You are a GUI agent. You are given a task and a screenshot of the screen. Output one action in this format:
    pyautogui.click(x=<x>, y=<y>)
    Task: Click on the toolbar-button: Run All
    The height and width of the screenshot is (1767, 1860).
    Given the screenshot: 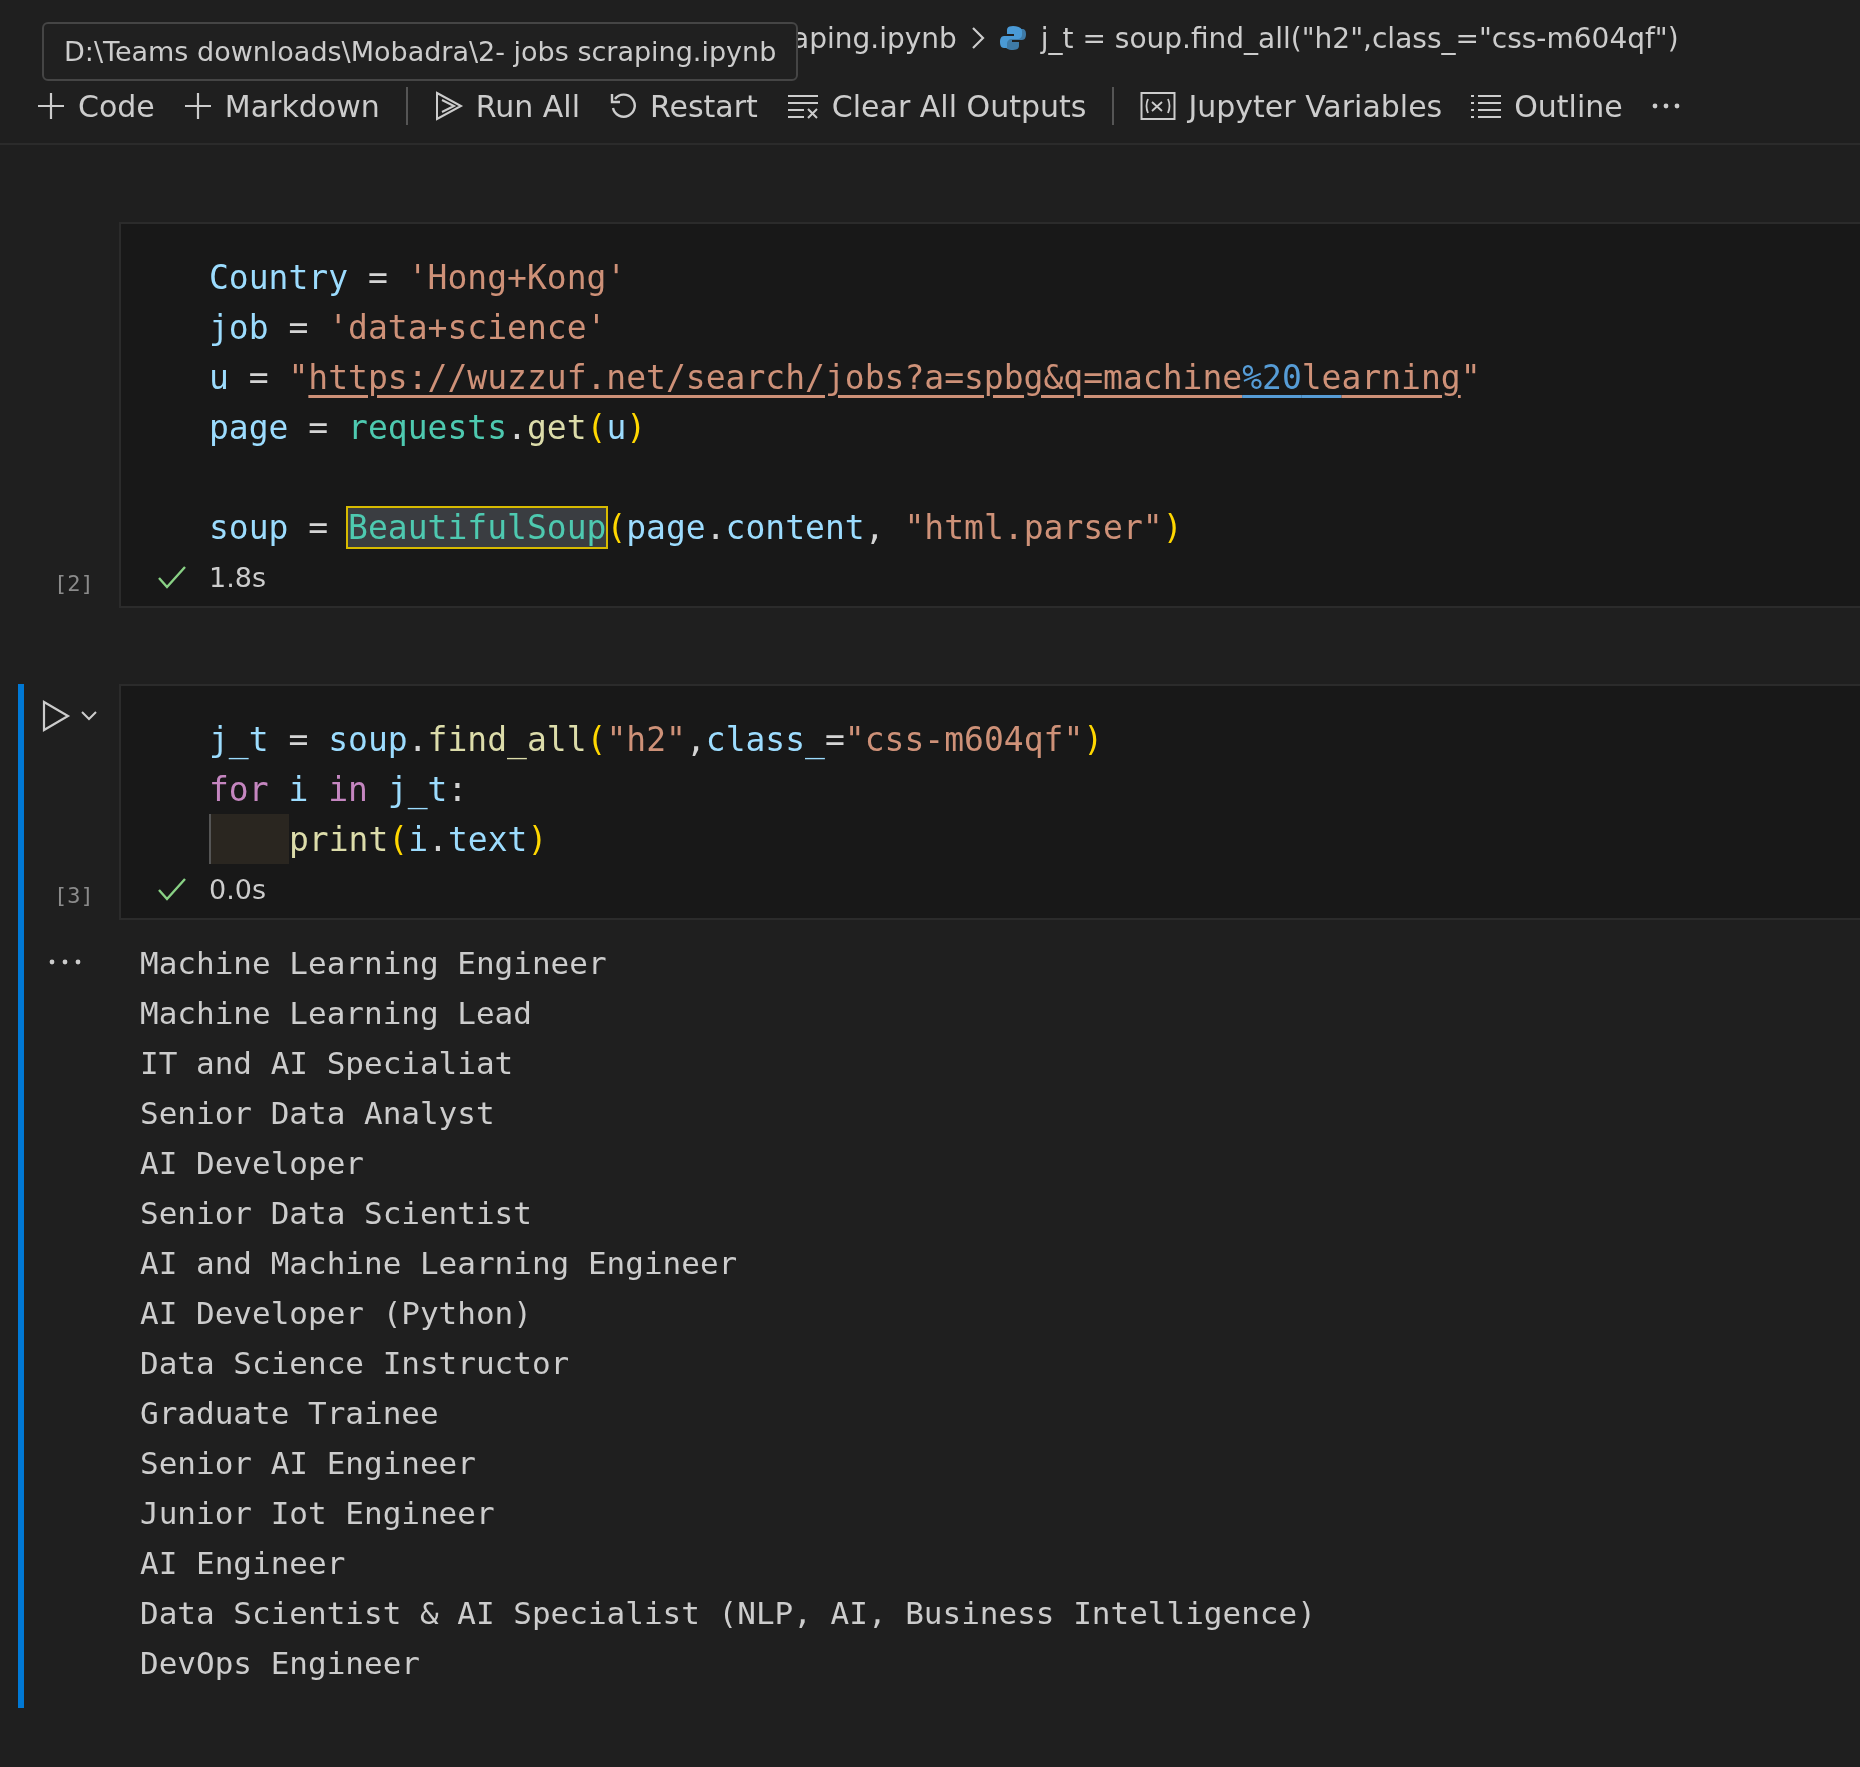 What is the action you would take?
    pyautogui.click(x=506, y=106)
    